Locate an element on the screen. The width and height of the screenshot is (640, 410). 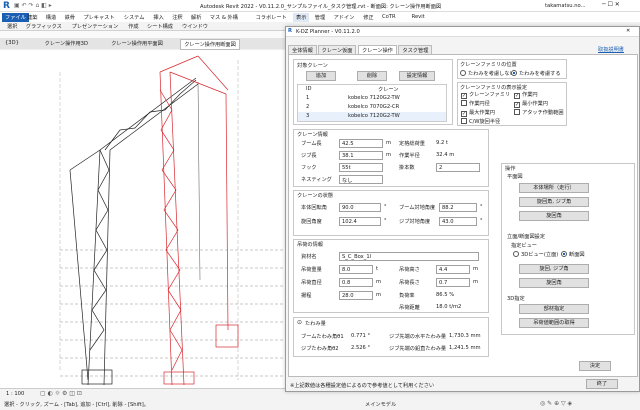
table-row: 3 kobelco 7120G2-TW is located at coordinates (372, 116).